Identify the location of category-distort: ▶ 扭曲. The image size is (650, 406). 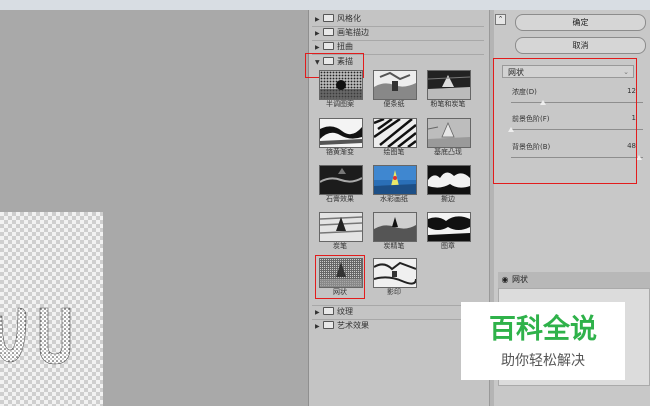
(334, 47).